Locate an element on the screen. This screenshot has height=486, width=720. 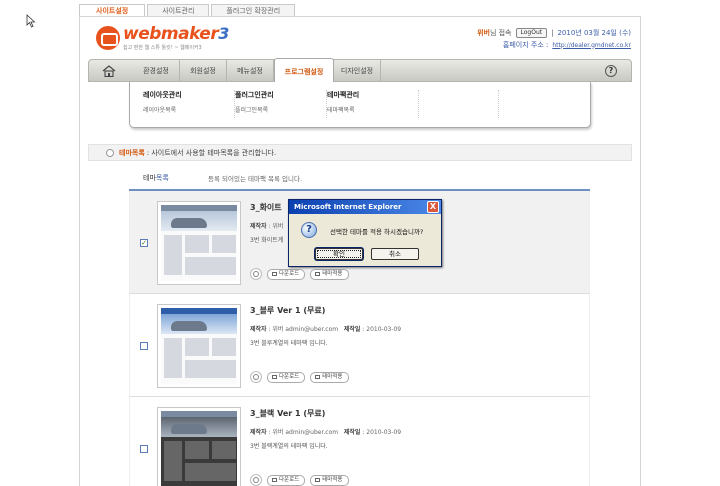
home-icon is located at coordinates (109, 71).